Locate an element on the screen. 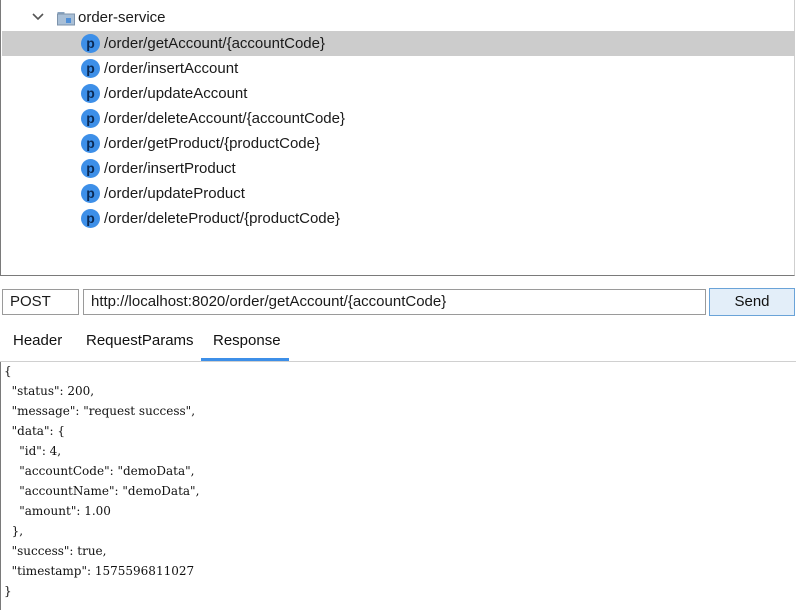 The width and height of the screenshot is (796, 610). tab-request-params: RequestParams is located at coordinates (140, 341).